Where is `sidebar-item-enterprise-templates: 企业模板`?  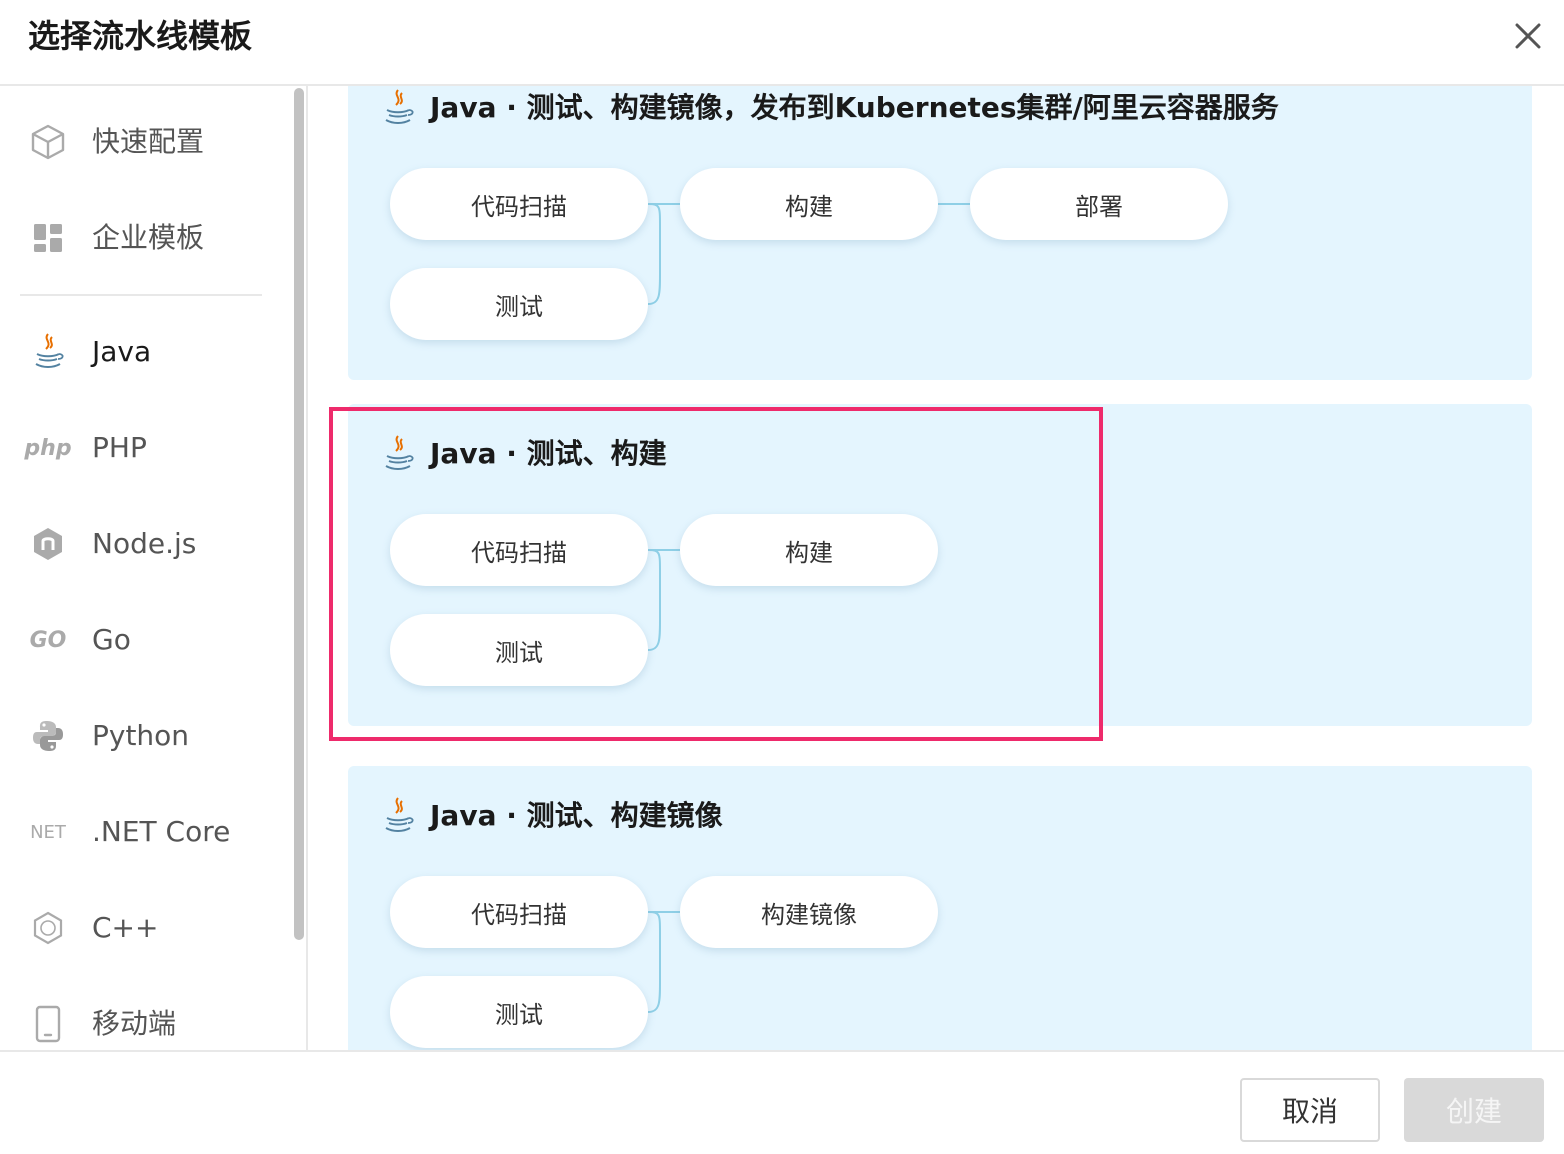 sidebar-item-enterprise-templates: 企业模板 is located at coordinates (145, 238).